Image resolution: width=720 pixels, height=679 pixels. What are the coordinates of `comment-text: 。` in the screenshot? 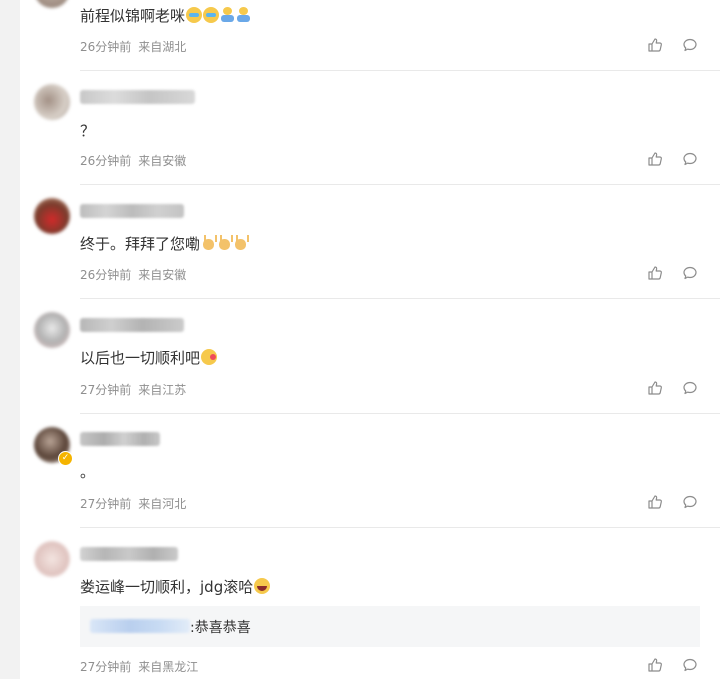 It's located at (88, 472).